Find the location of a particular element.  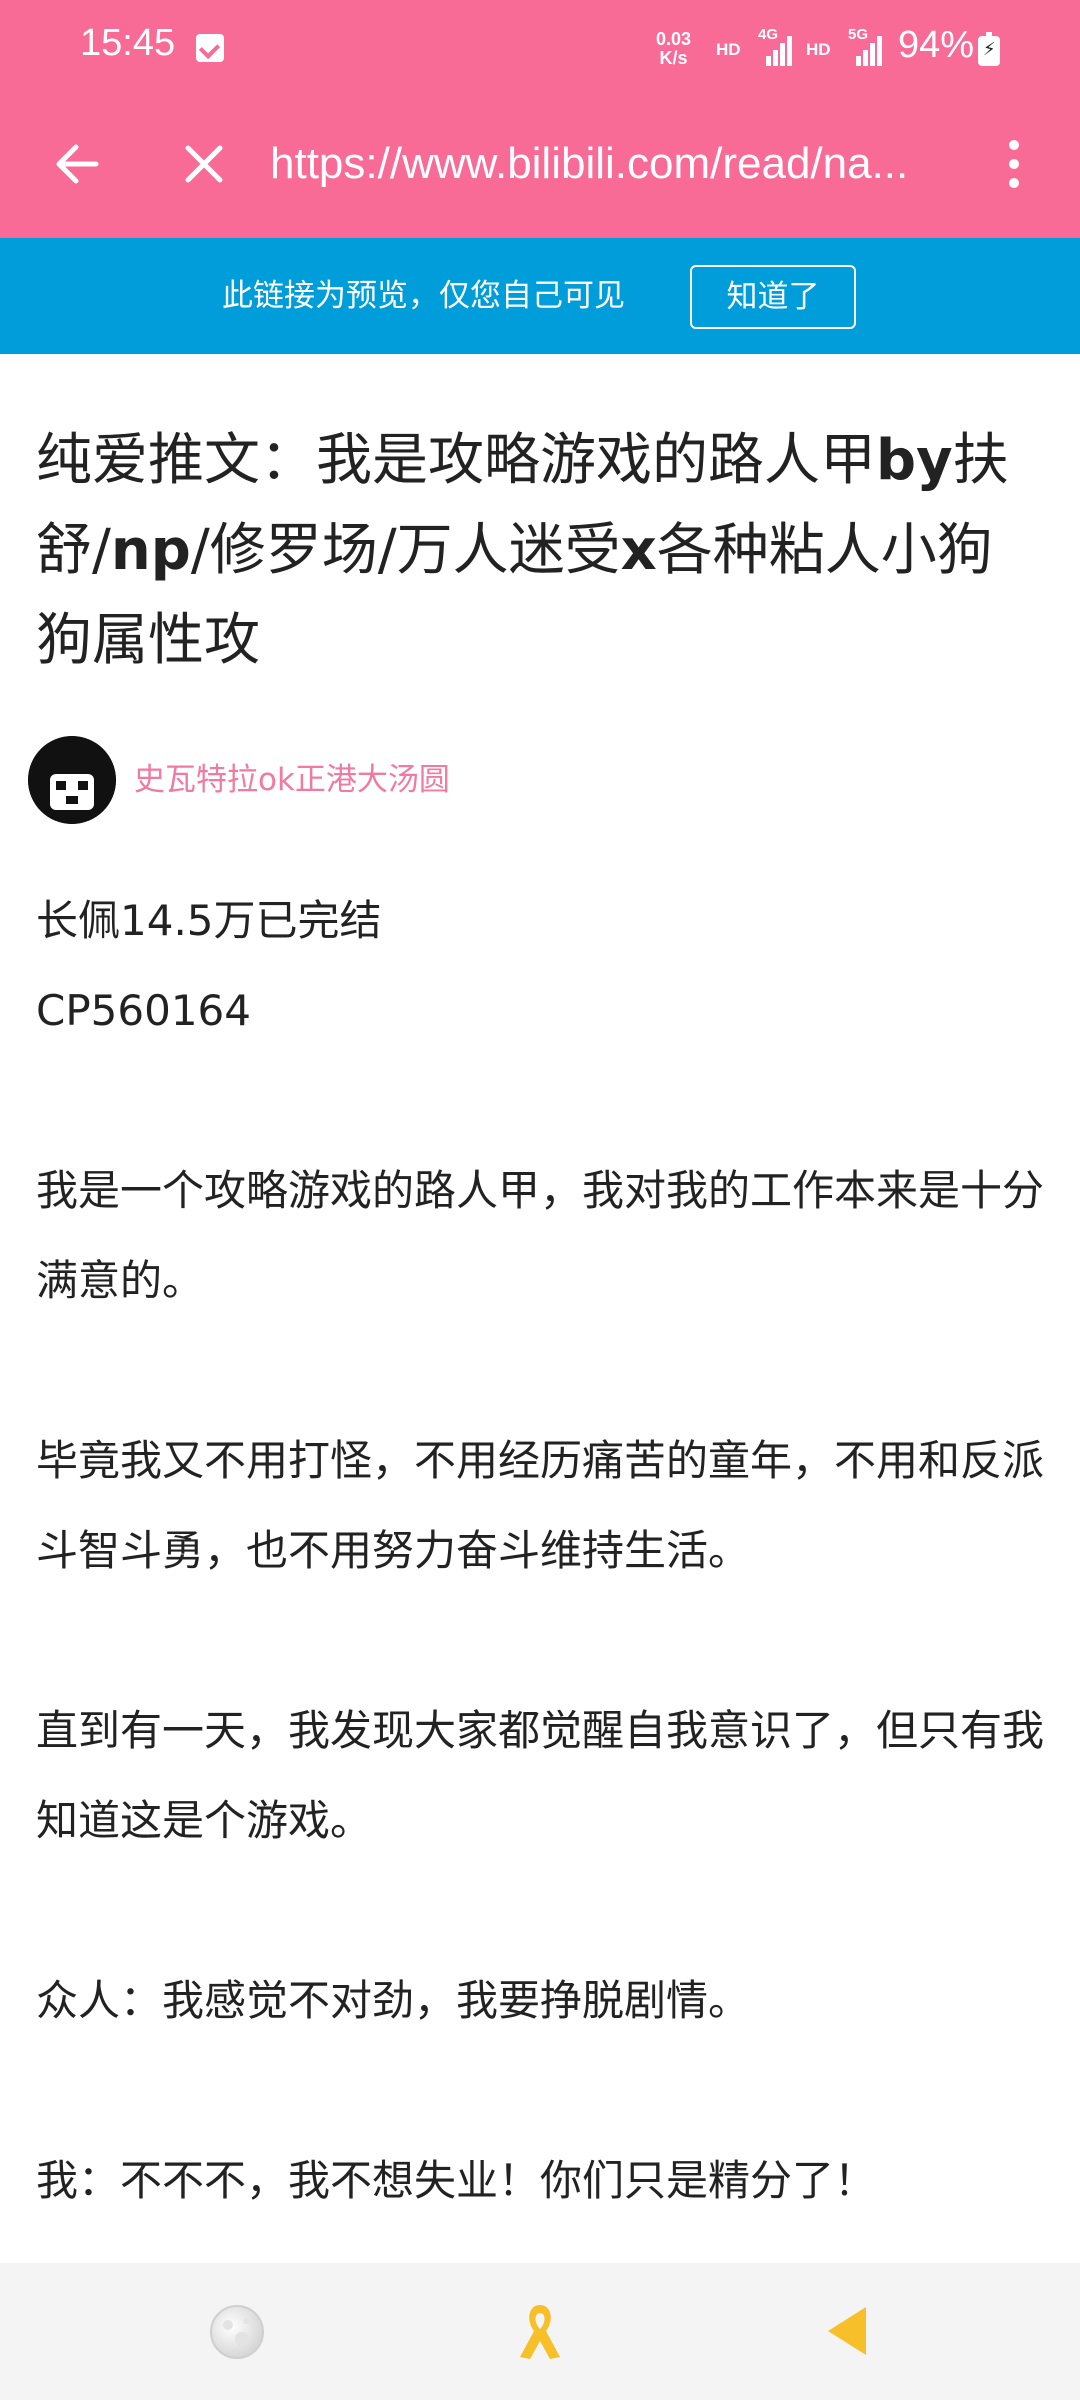

battery-charging-icon: ⚡ is located at coordinates (989, 49).